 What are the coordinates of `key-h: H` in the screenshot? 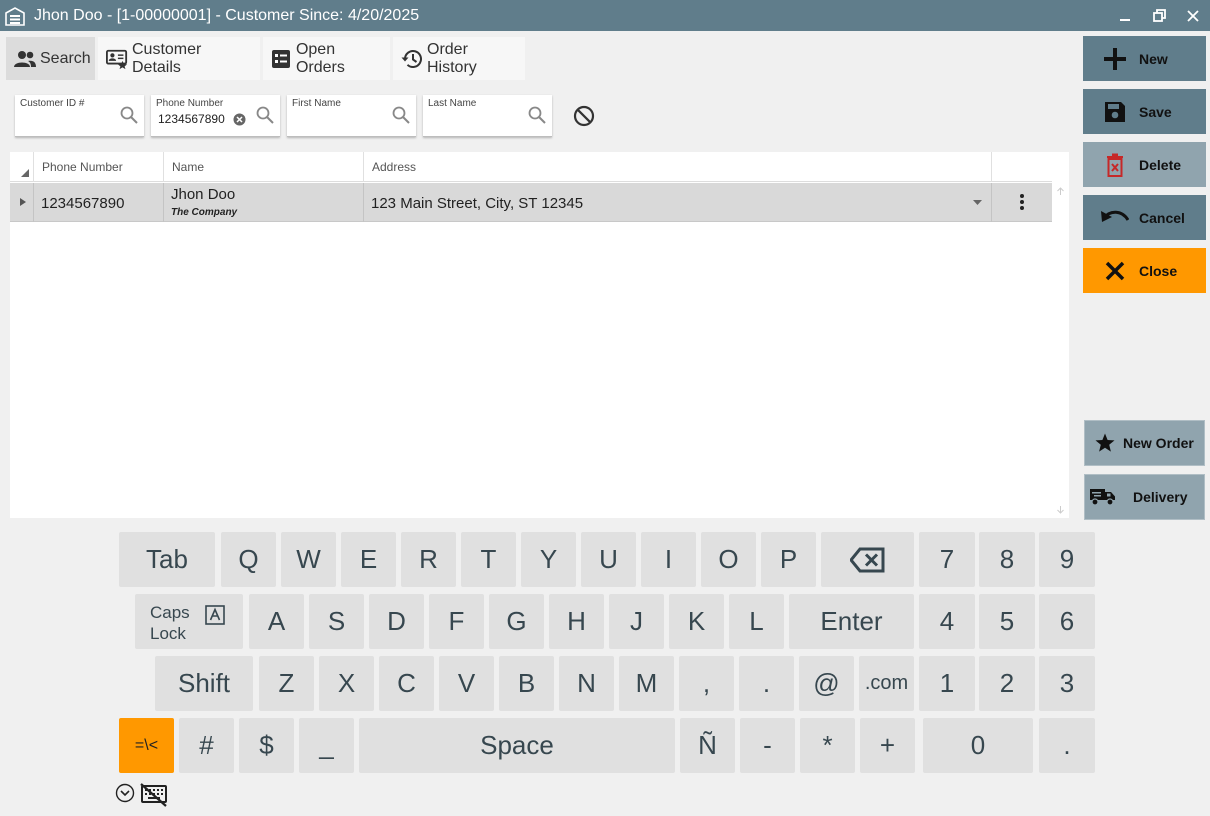 It's located at (576, 621).